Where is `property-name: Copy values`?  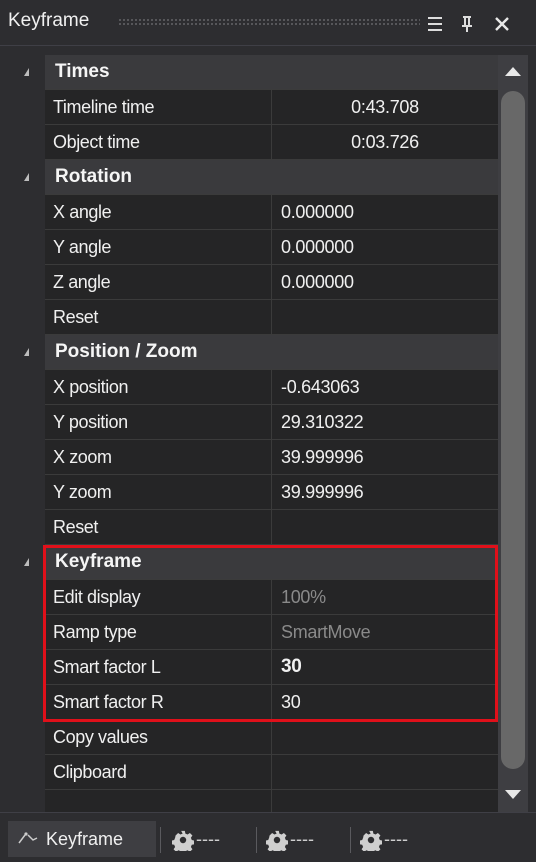 property-name: Copy values is located at coordinates (158, 737).